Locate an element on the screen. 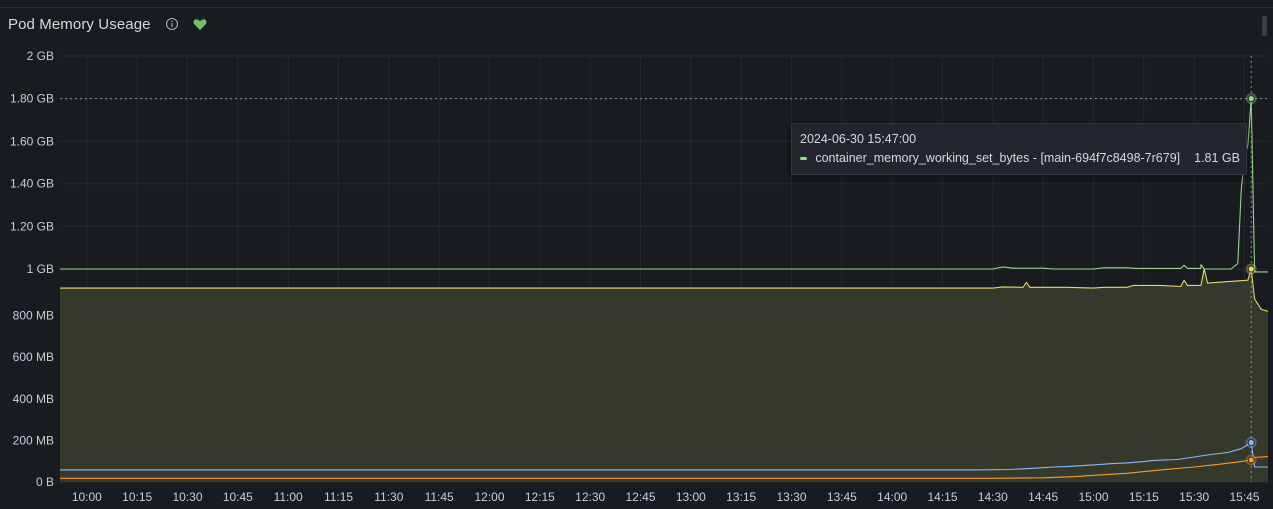 The height and width of the screenshot is (509, 1273). y-tick-label: 1.60 GB is located at coordinates (32, 141).